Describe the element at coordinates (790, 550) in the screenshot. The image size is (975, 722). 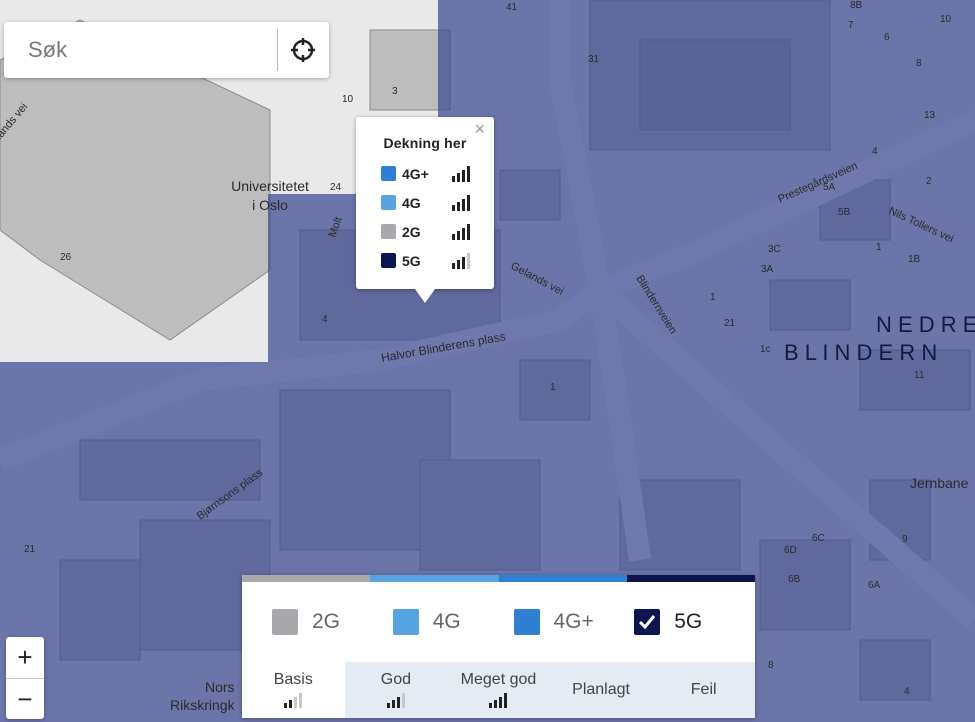
I see `house-number: 6D` at that location.